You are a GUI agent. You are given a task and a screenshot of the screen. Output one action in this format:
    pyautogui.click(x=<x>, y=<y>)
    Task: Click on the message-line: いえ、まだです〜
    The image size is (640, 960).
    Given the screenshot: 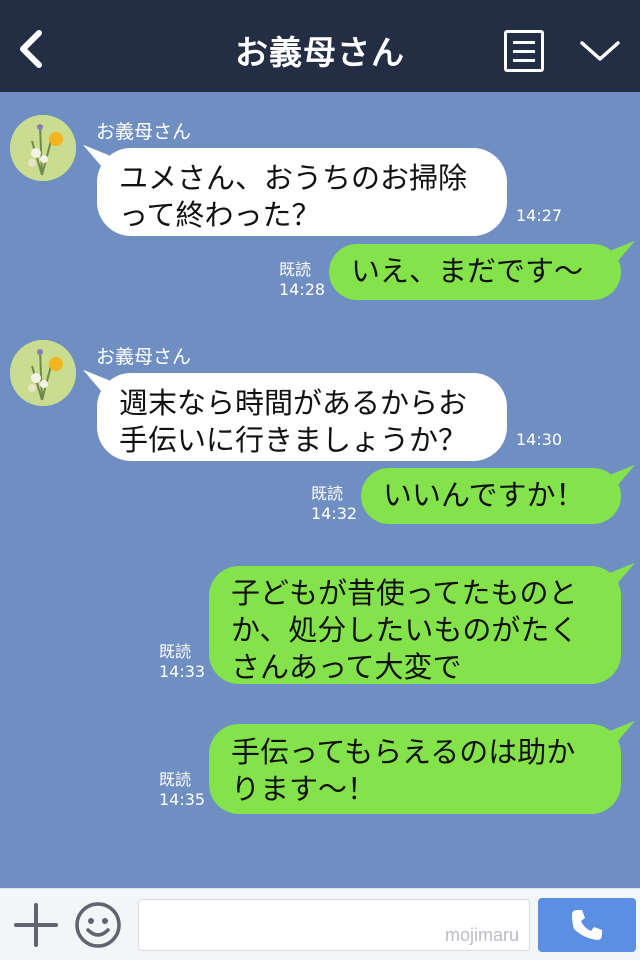 What is the action you would take?
    pyautogui.click(x=467, y=271)
    